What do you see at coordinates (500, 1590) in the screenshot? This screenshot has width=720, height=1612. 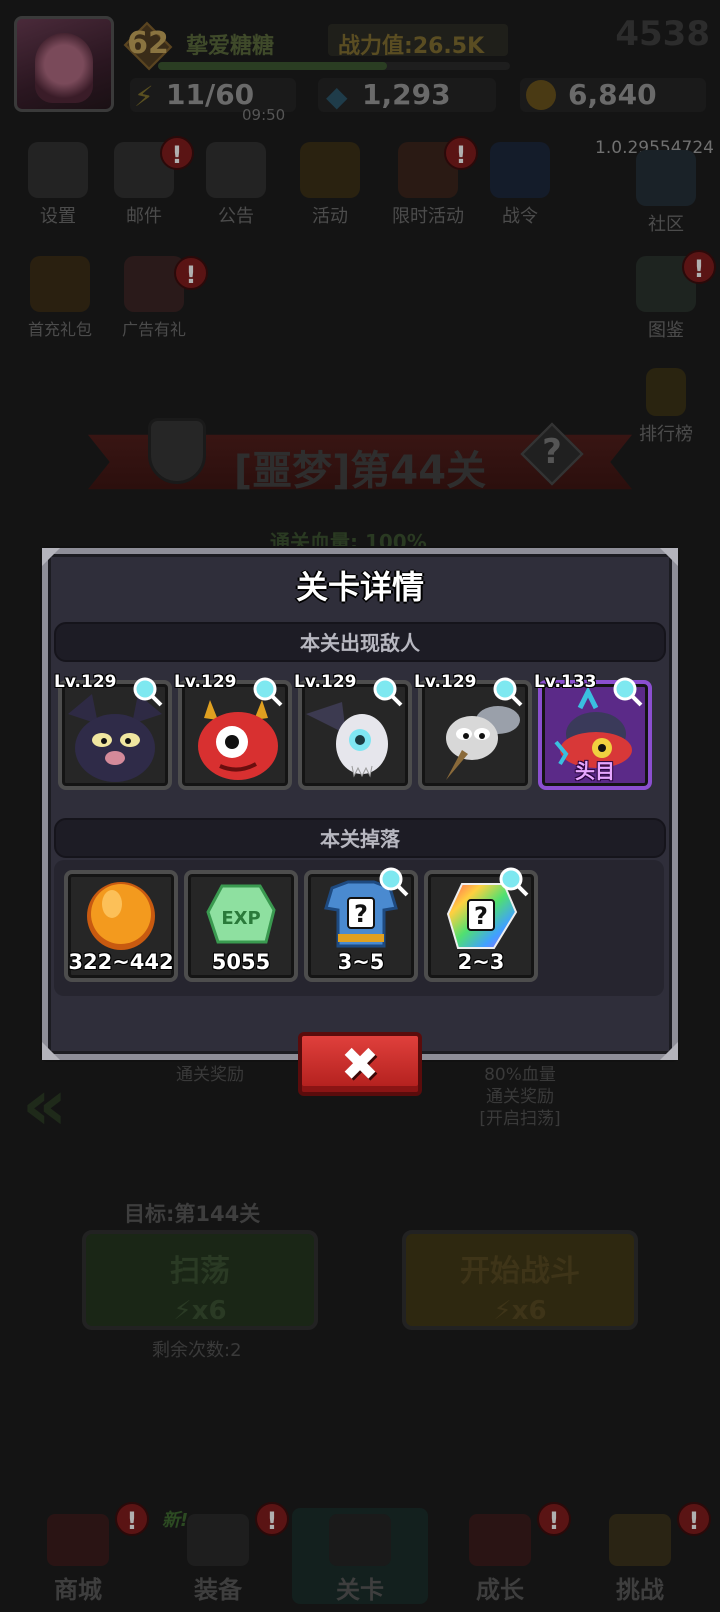 I see `nav-label: 成长` at bounding box center [500, 1590].